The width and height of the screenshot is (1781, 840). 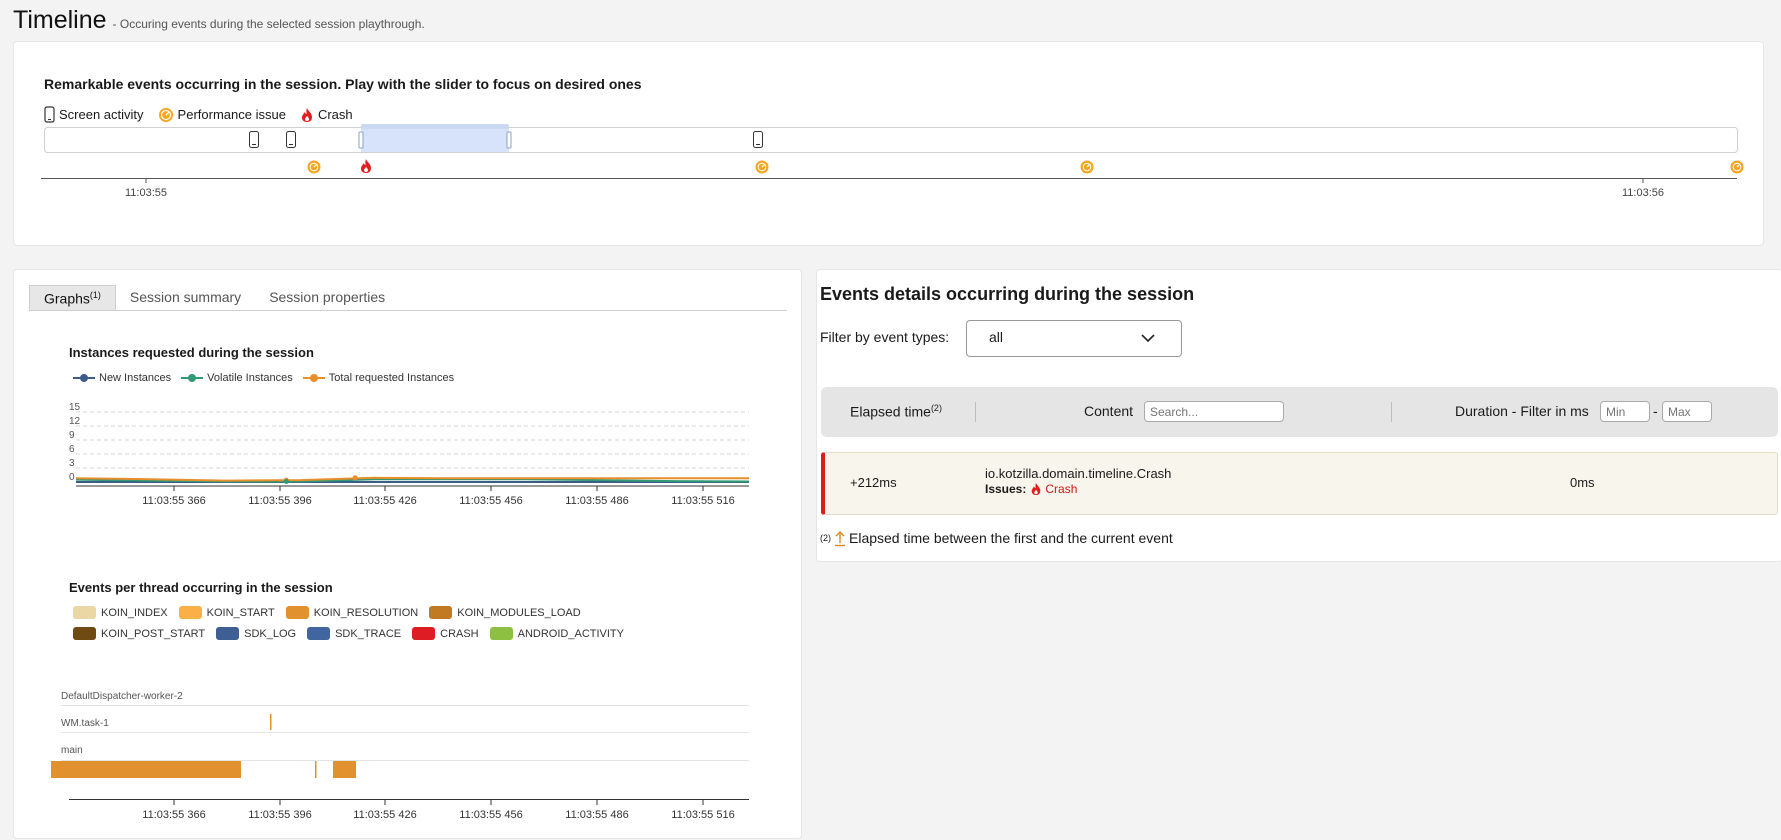 What do you see at coordinates (509, 140) in the screenshot?
I see `slider-handle-right` at bounding box center [509, 140].